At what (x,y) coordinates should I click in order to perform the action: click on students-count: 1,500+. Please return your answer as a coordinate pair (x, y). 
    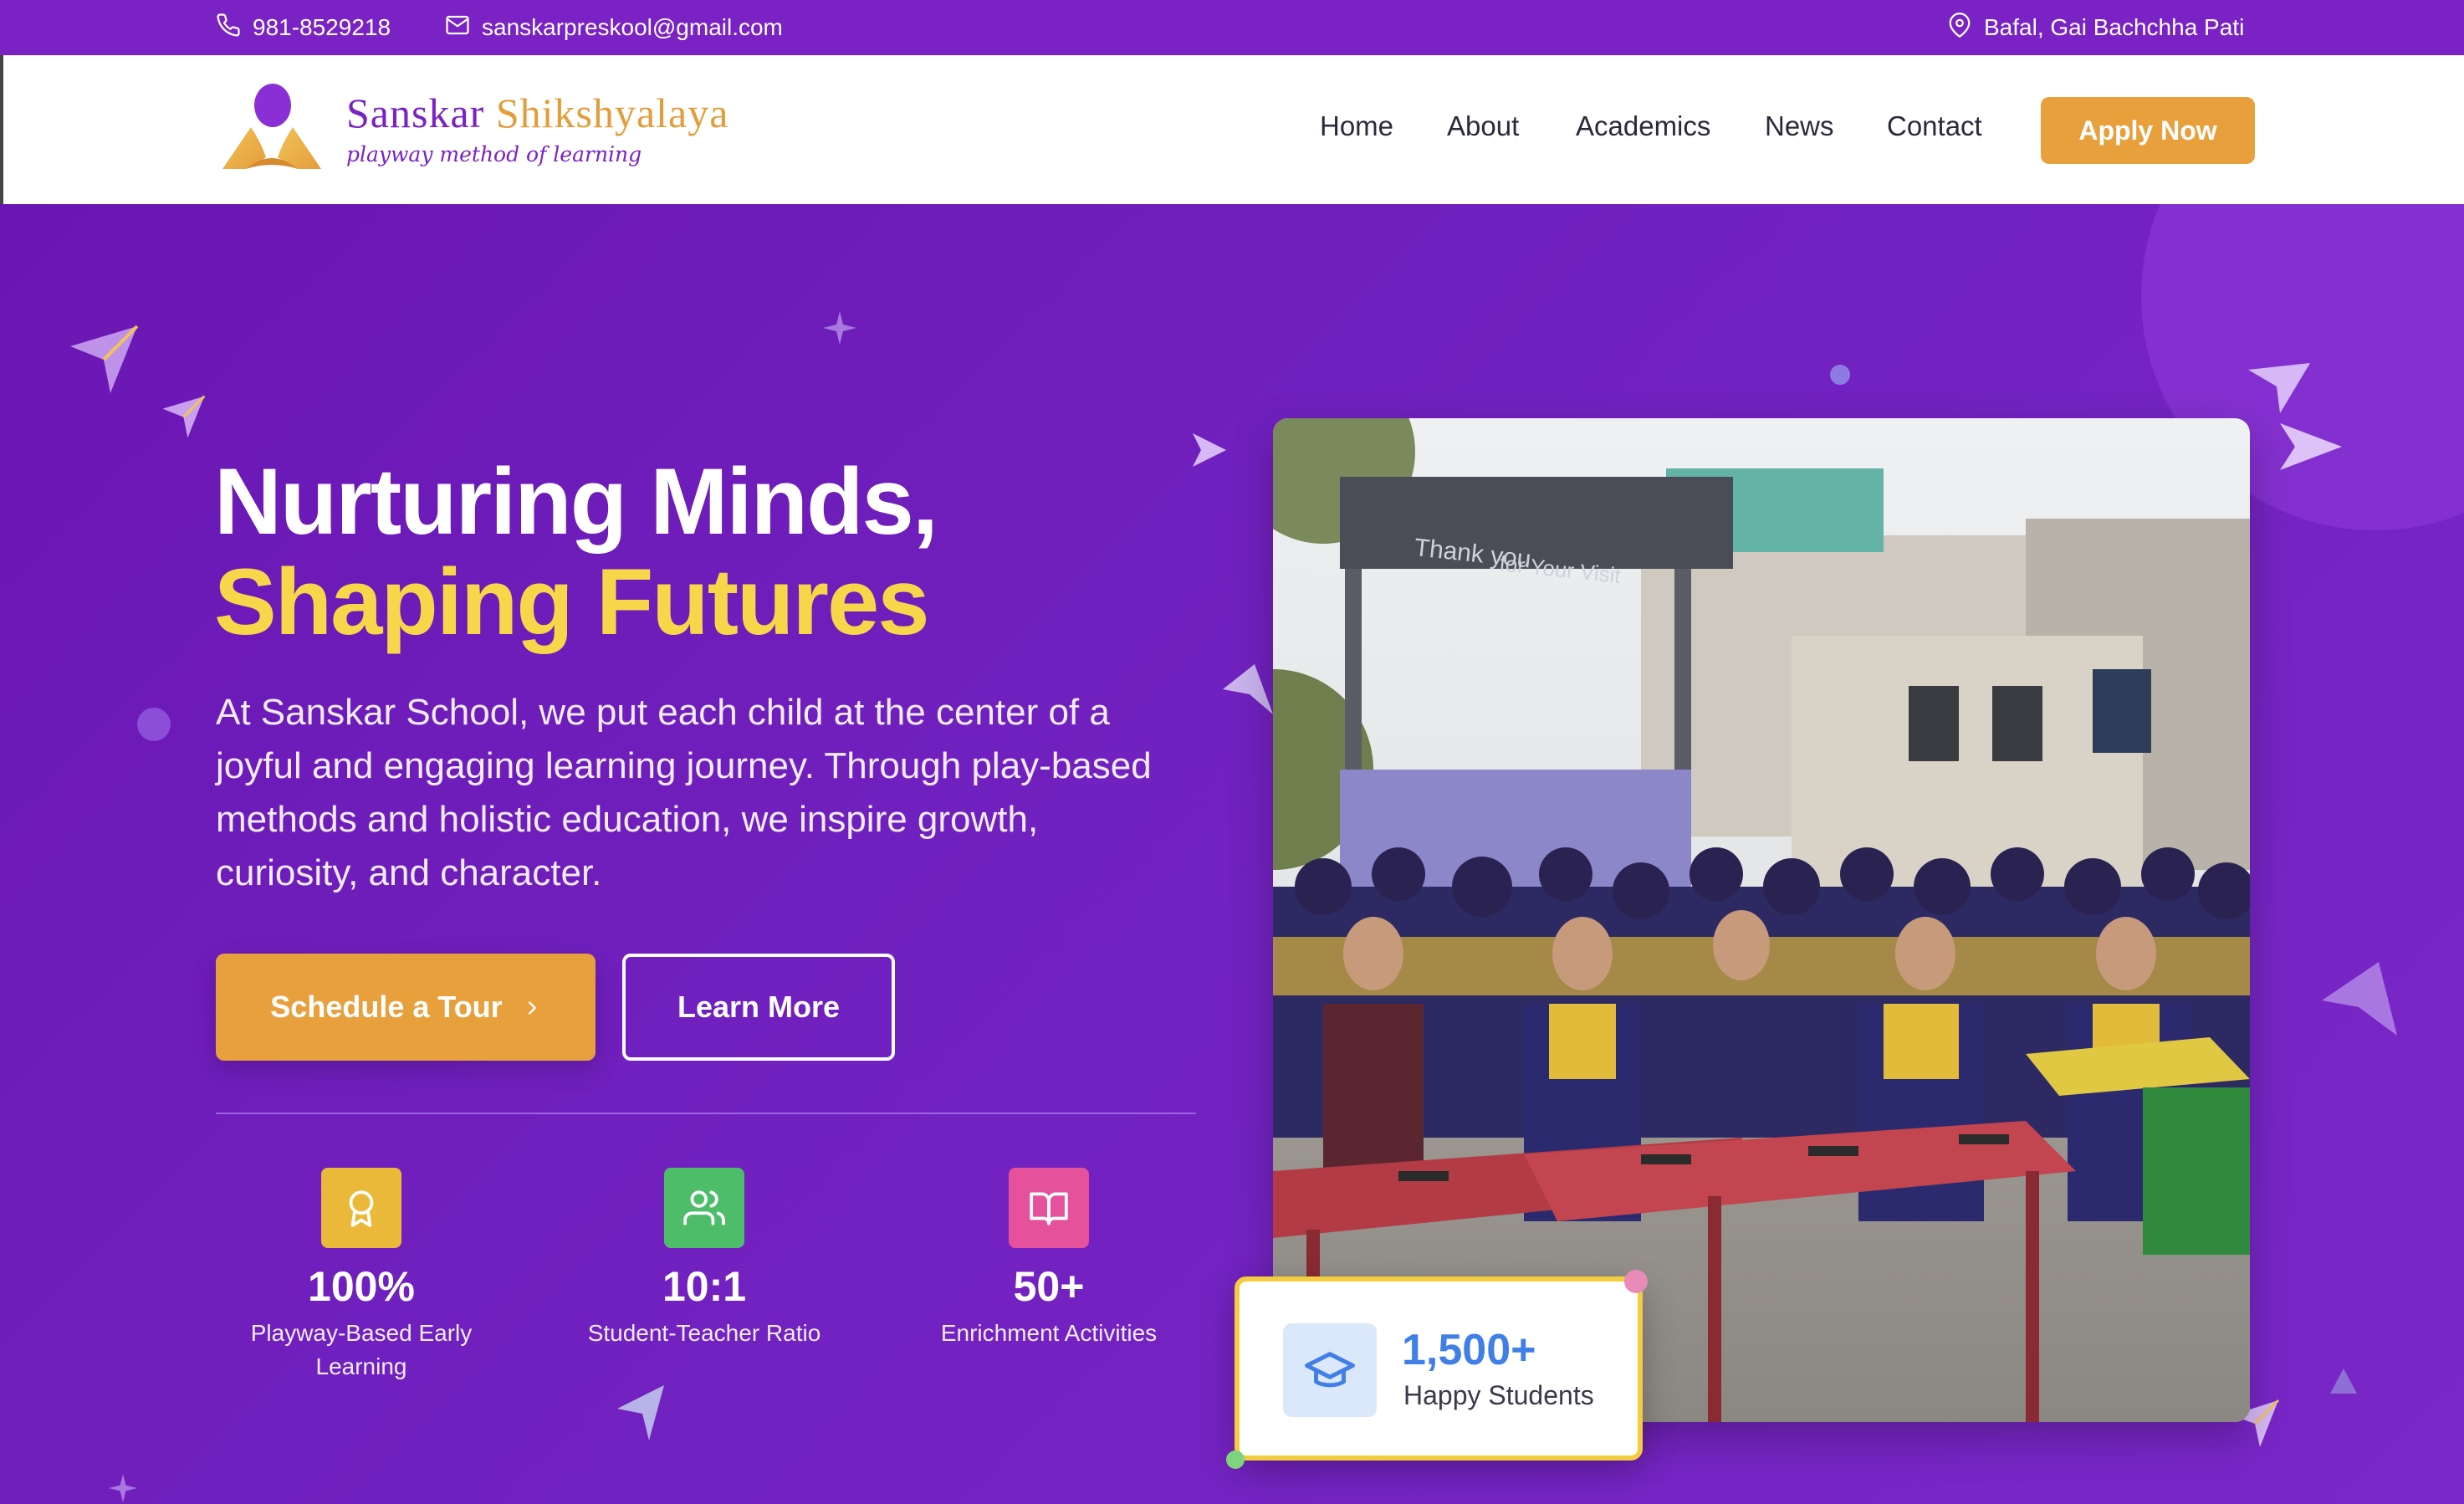
    Looking at the image, I should click on (1469, 1350).